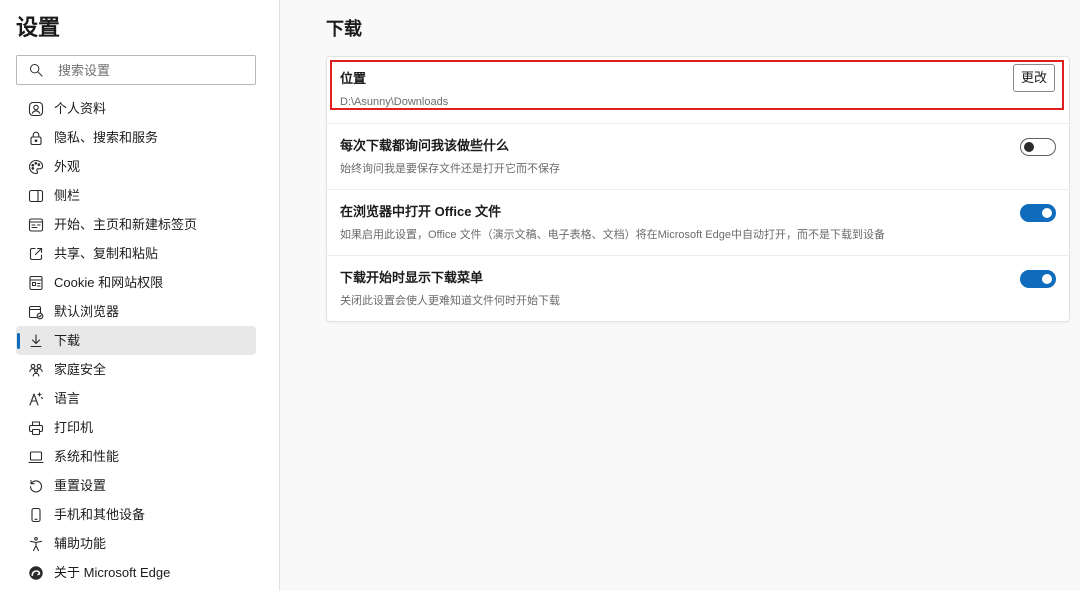 This screenshot has height=591, width=1080. I want to click on sidebar-item-phone-devices: 手机和其他设备, so click(136, 514).